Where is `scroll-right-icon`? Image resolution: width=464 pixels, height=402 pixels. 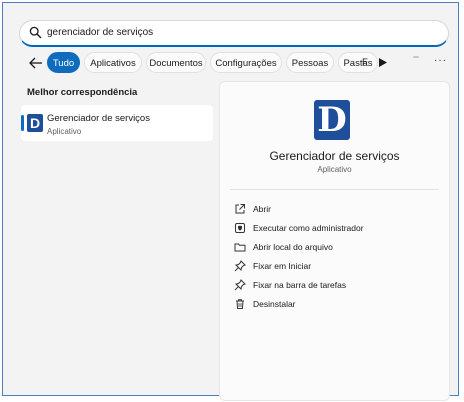 scroll-right-icon is located at coordinates (383, 62).